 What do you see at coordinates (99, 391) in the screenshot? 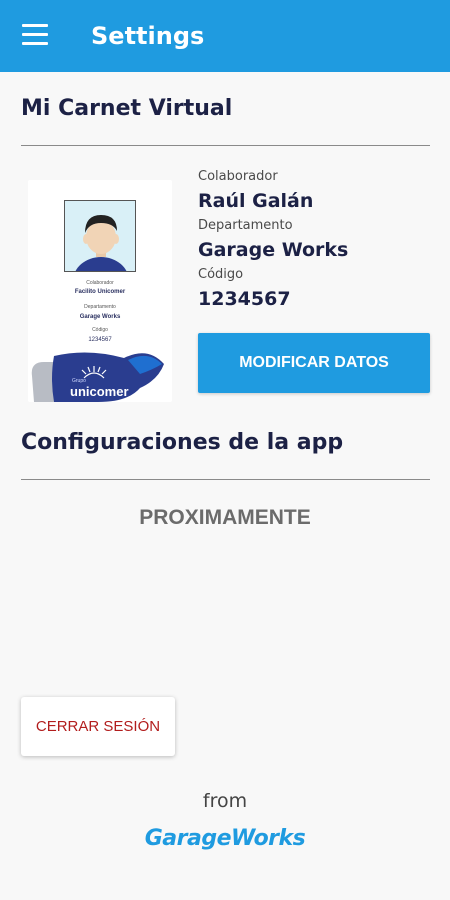
I see `card-brand-logo: unicomer` at bounding box center [99, 391].